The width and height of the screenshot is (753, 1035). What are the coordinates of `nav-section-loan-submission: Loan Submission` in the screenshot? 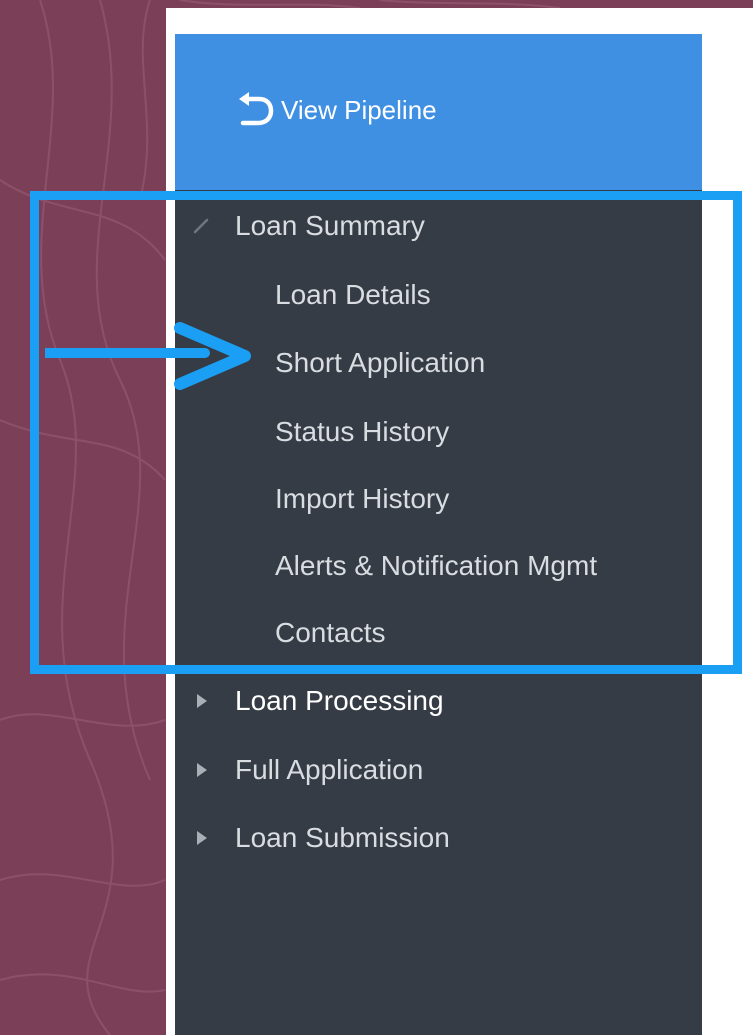 It's located at (320, 838).